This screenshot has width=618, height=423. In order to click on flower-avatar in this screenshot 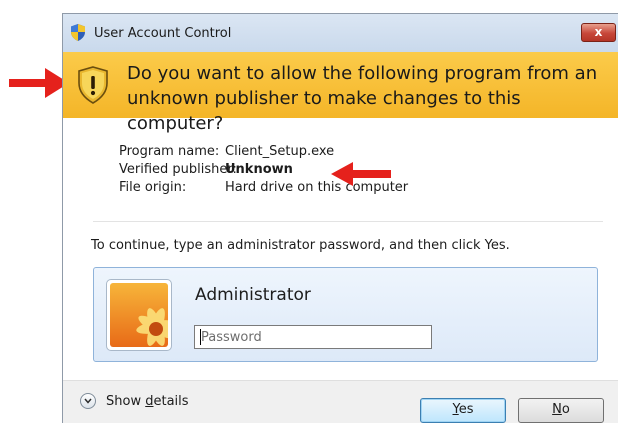, I will do `click(139, 315)`.